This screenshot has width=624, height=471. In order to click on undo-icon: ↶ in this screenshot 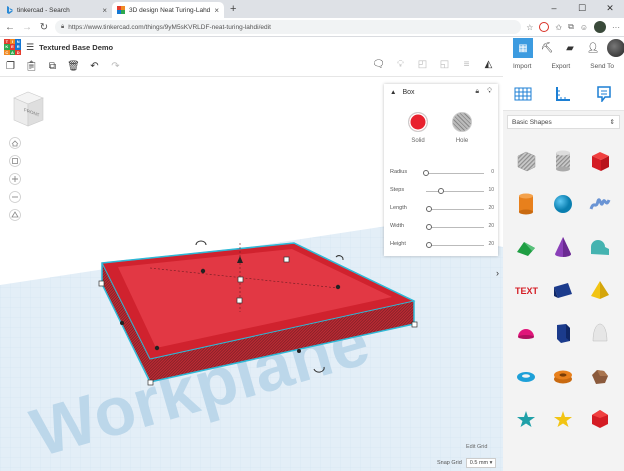, I will do `click(94, 66)`.